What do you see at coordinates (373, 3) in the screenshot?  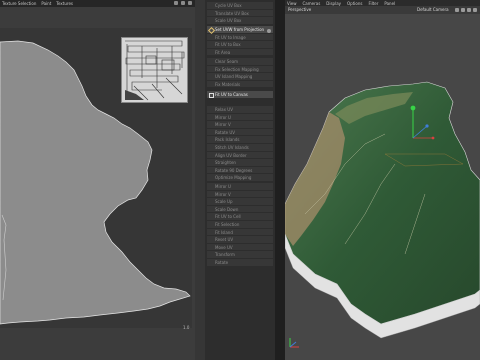 I see `menu-filter: Filter` at bounding box center [373, 3].